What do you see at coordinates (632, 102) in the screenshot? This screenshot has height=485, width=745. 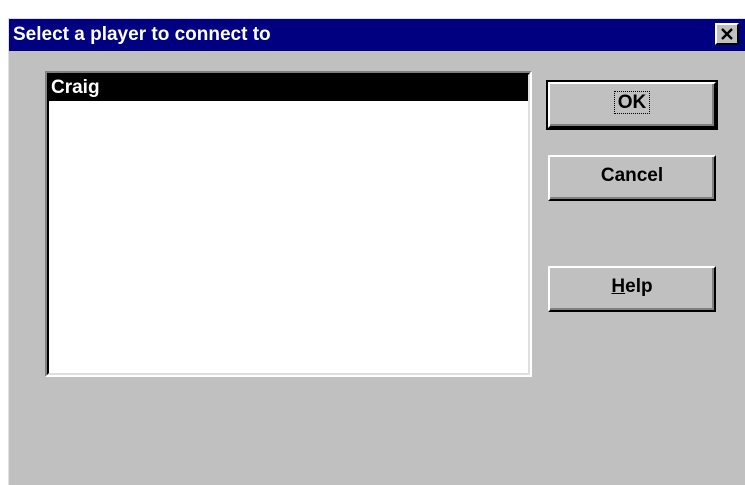 I see `ok-button-label: OK` at bounding box center [632, 102].